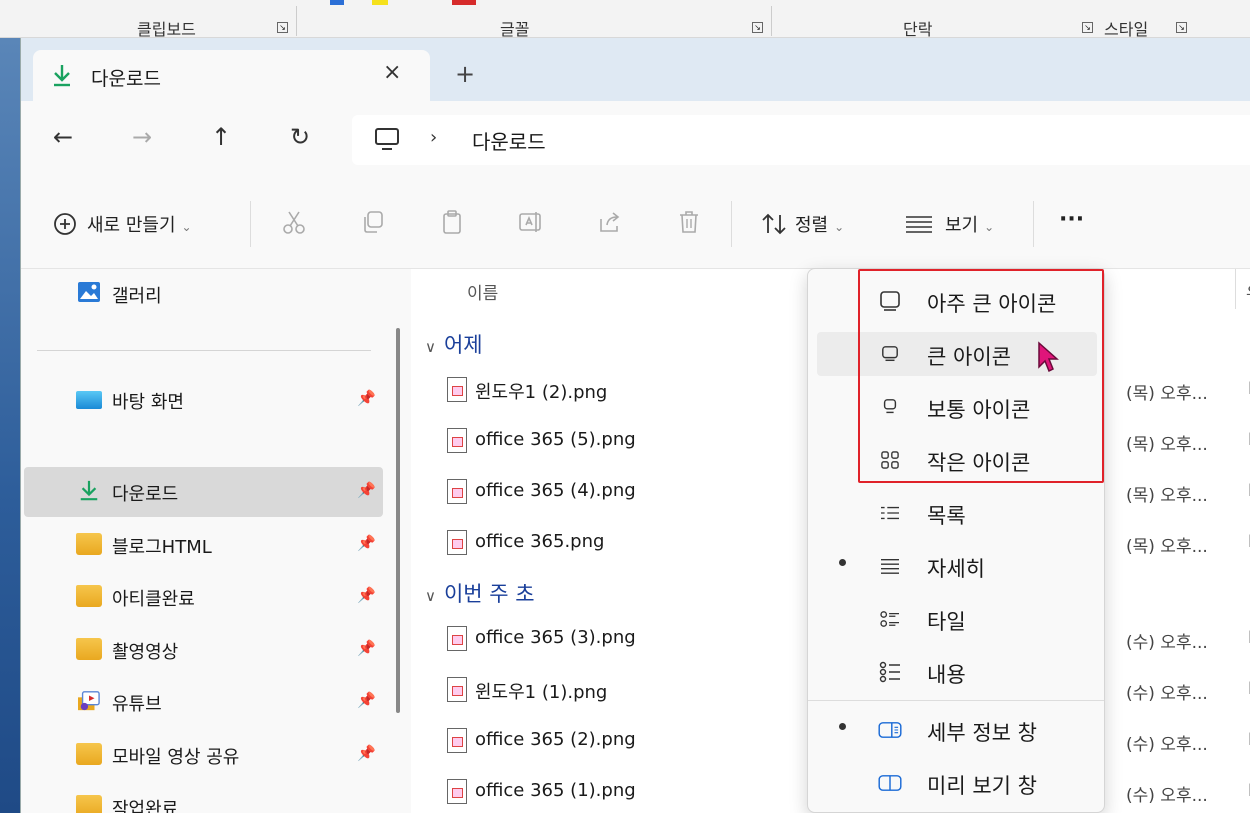 This screenshot has height=813, width=1250. I want to click on chevron-down-icon: ∨, so click(430, 596).